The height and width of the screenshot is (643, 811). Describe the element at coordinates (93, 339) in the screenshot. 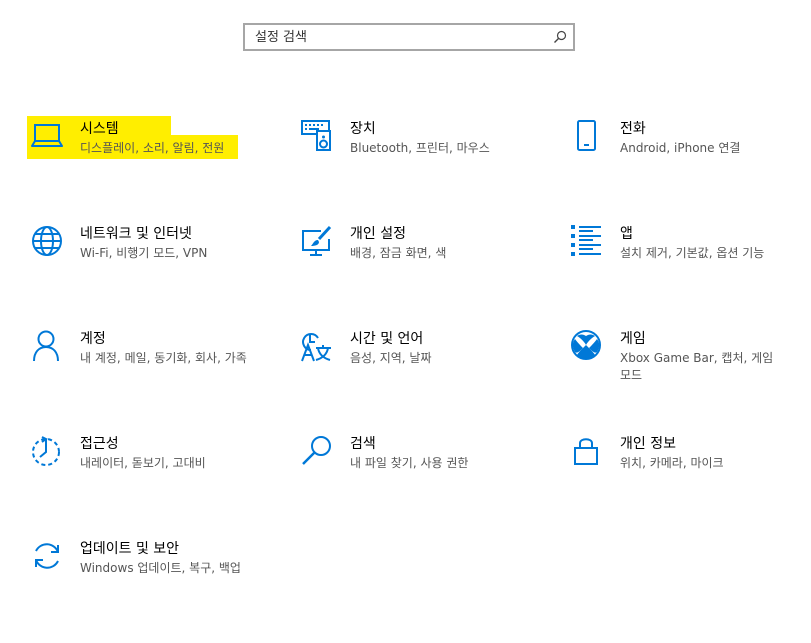

I see `tile-title: 계정` at that location.